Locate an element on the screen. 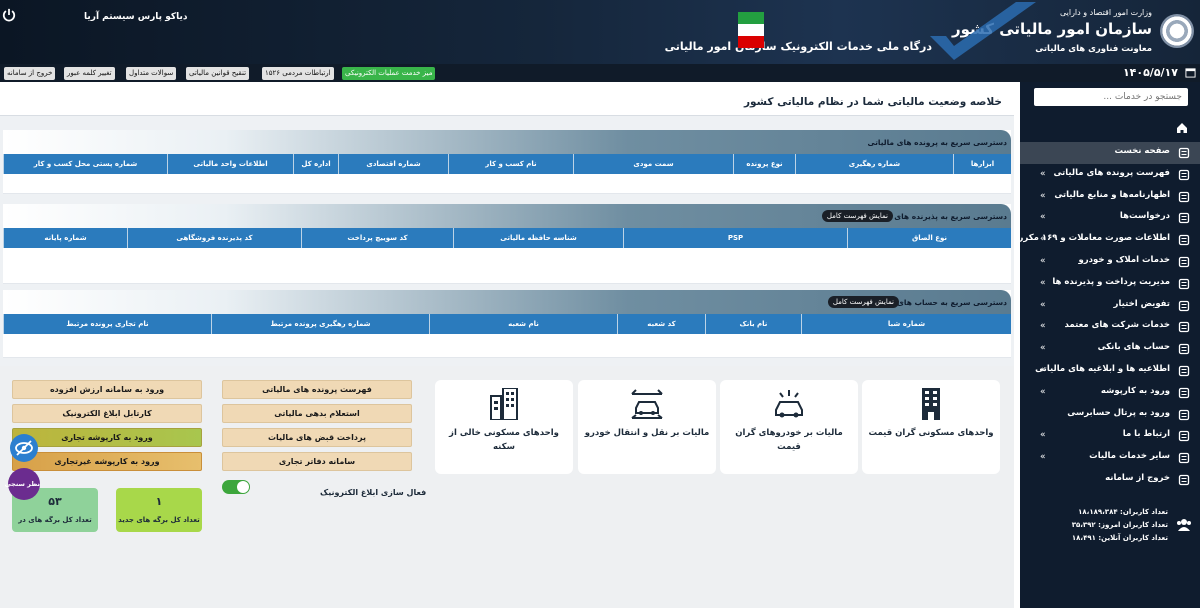 Image resolution: width=1200 pixels, height=608 pixels. sidebar-item: اظهارنامه‌ها و منابع مالیاتی » is located at coordinates (1110, 197).